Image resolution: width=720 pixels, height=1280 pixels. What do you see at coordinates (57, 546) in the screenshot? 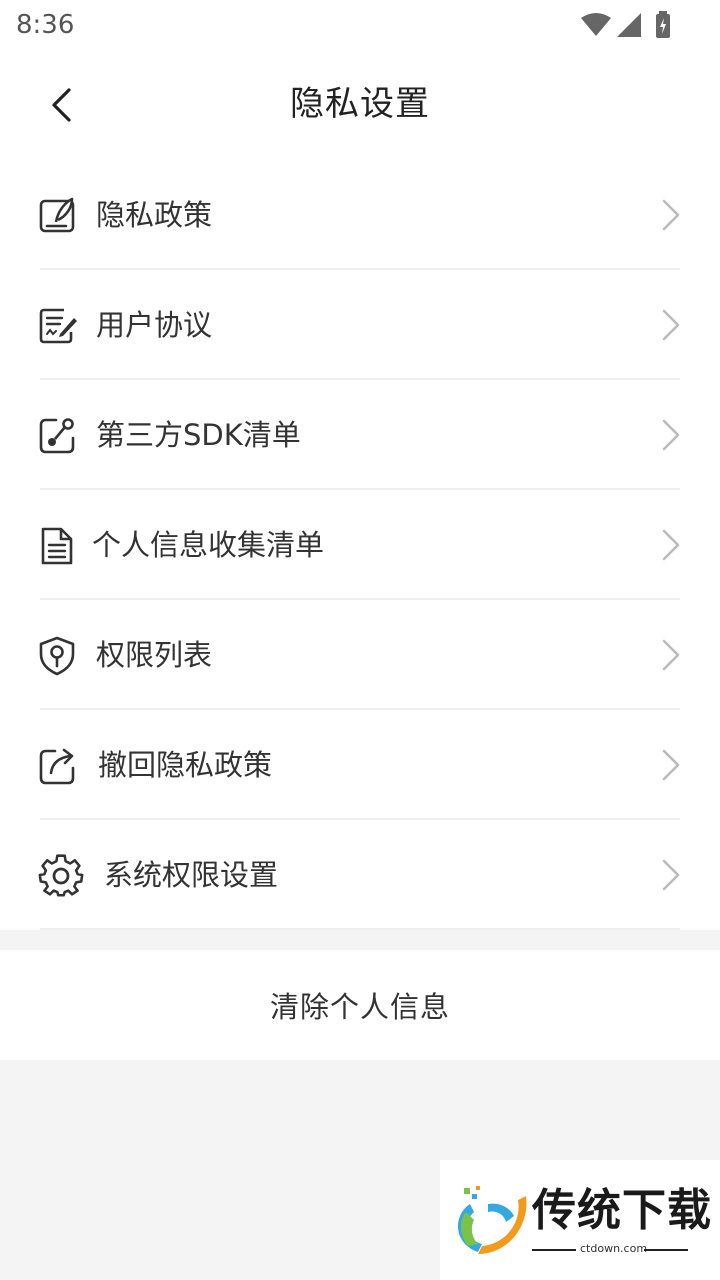
I see `file-list-icon` at bounding box center [57, 546].